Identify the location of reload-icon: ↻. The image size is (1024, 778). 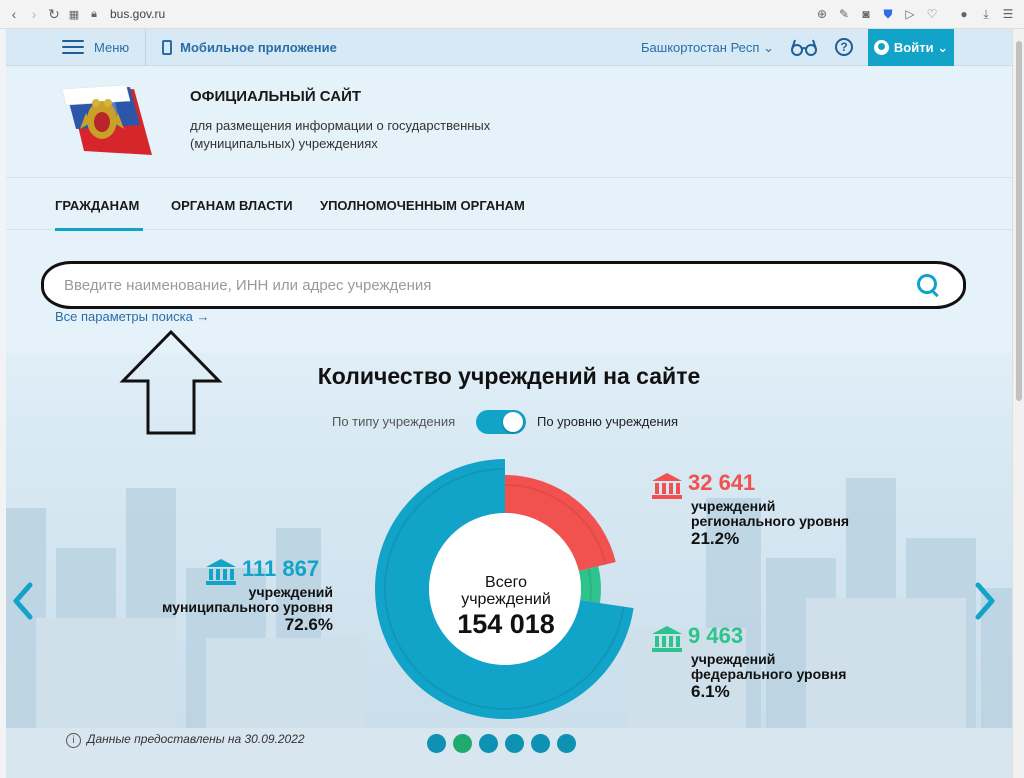
(54, 14).